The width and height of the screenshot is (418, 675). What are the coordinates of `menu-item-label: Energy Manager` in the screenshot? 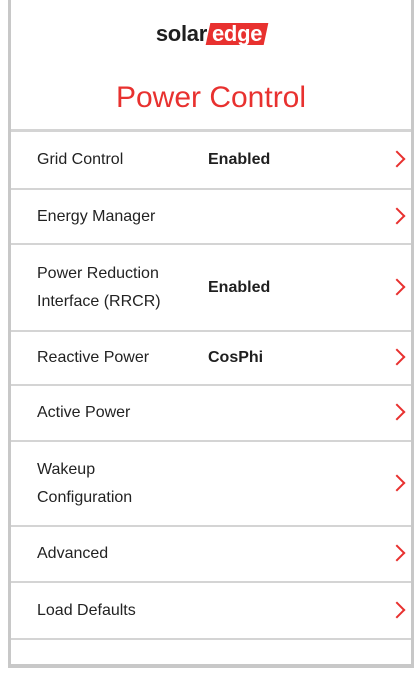 It's located at (96, 216).